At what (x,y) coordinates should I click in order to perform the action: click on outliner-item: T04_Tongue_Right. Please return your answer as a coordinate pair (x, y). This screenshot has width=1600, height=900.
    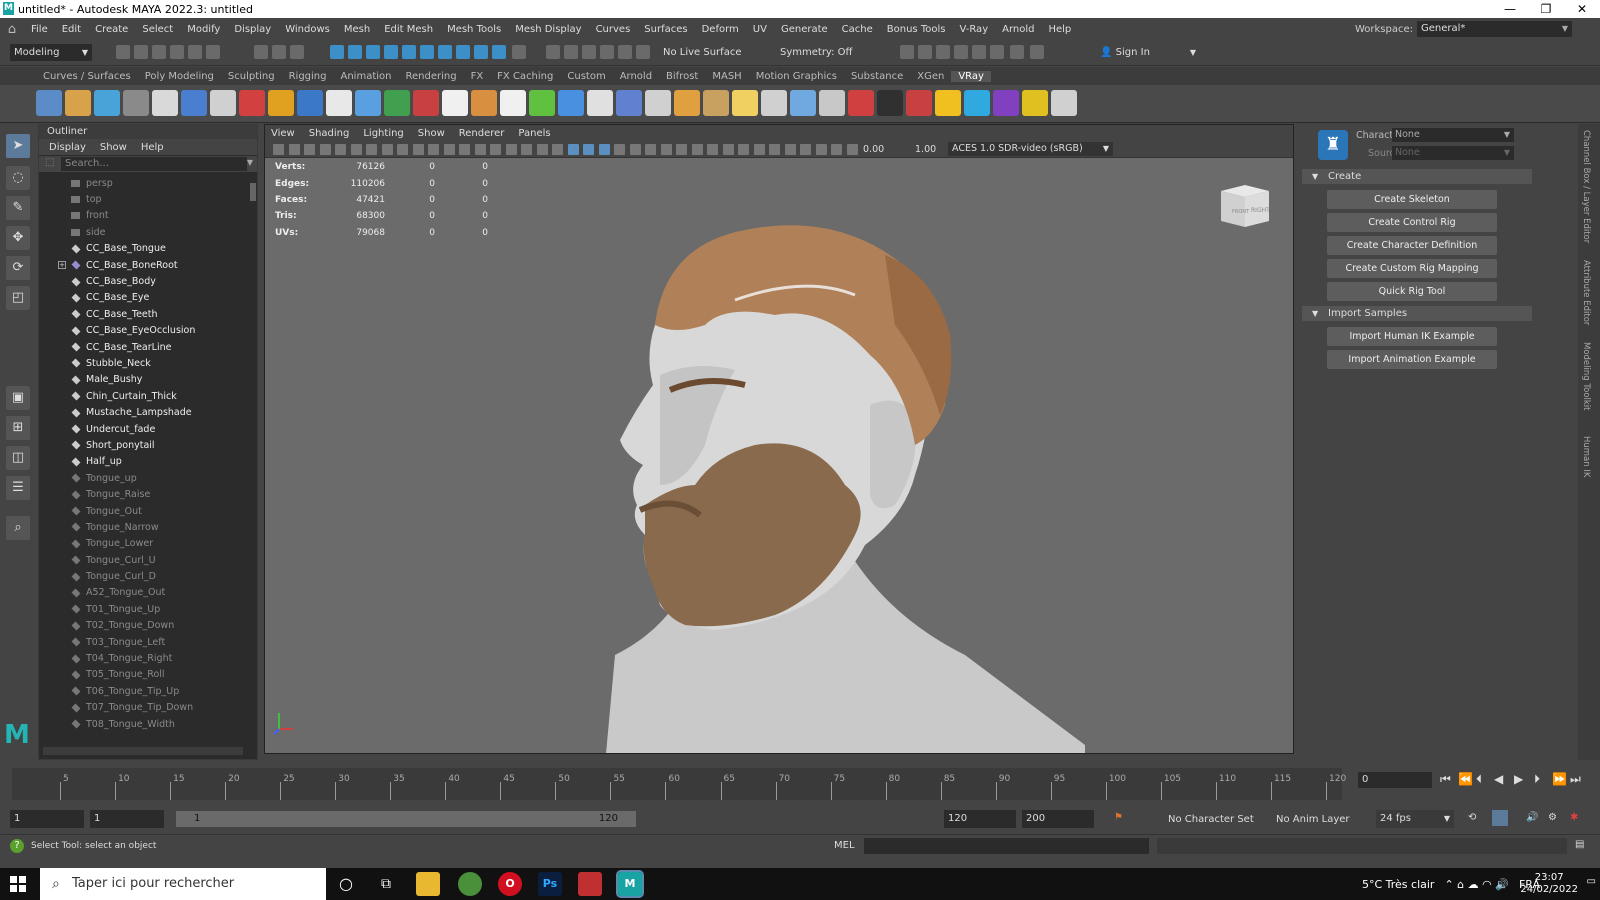
    Looking at the image, I should click on (144, 658).